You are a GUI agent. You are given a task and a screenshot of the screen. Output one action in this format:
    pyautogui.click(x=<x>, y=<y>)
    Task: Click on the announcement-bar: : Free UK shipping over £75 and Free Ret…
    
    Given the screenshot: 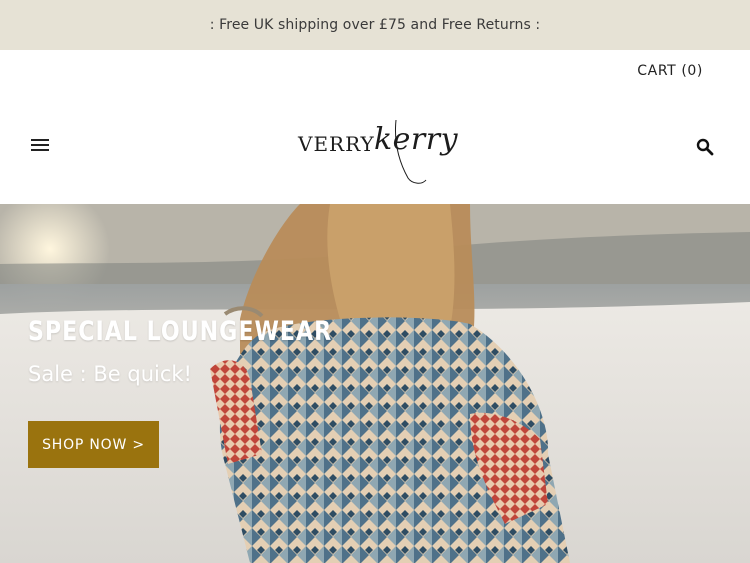 What is the action you would take?
    pyautogui.click(x=375, y=25)
    